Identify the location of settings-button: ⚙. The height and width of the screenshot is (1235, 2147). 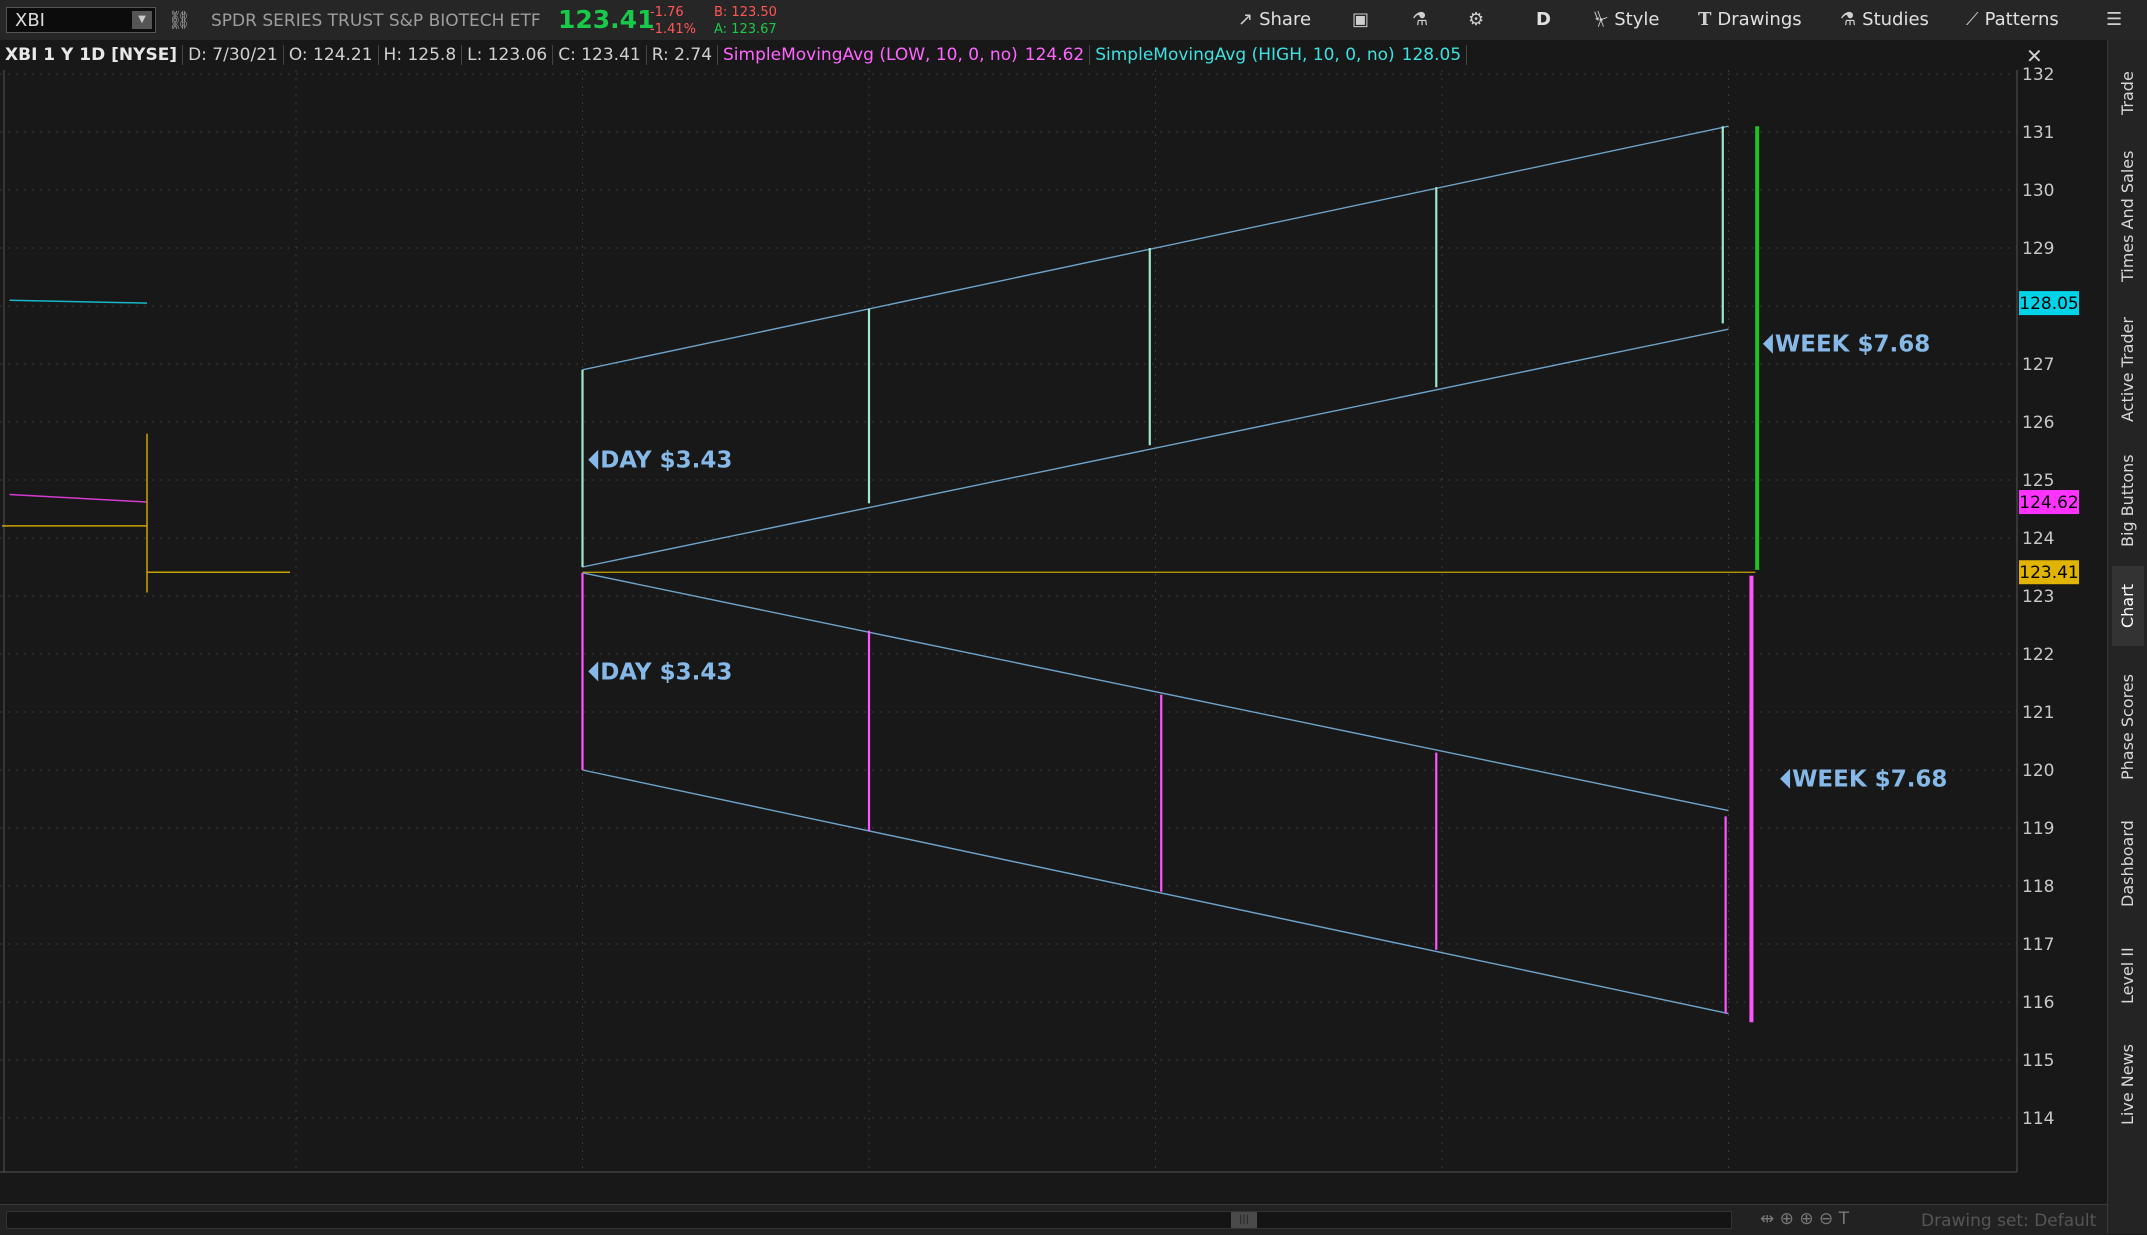
(1479, 20).